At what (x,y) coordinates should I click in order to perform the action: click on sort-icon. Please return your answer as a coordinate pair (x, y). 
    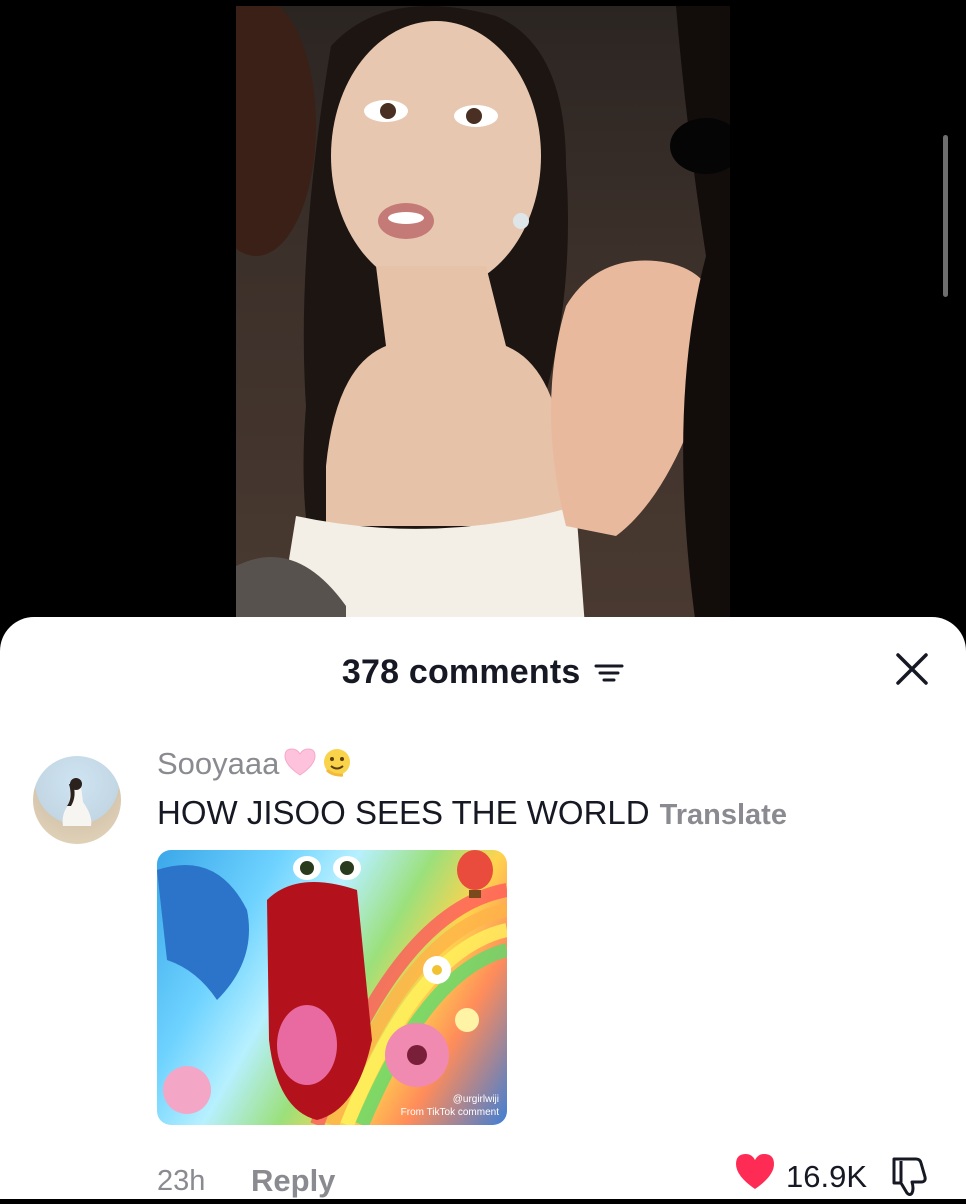
    Looking at the image, I should click on (609, 674).